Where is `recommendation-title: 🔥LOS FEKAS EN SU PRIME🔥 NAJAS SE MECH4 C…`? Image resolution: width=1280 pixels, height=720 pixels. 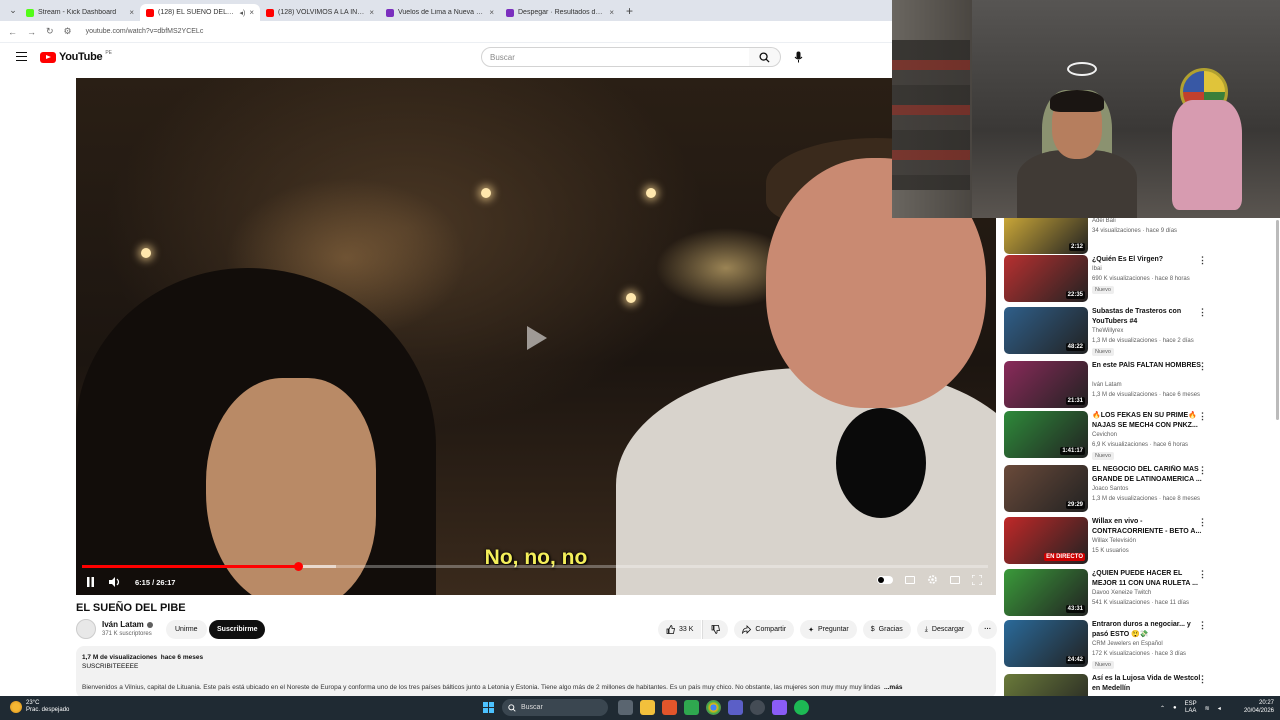
recommendation-title: 🔥LOS FEKAS EN SU PRIME🔥 NAJAS SE MECH4 C… is located at coordinates (1148, 420).